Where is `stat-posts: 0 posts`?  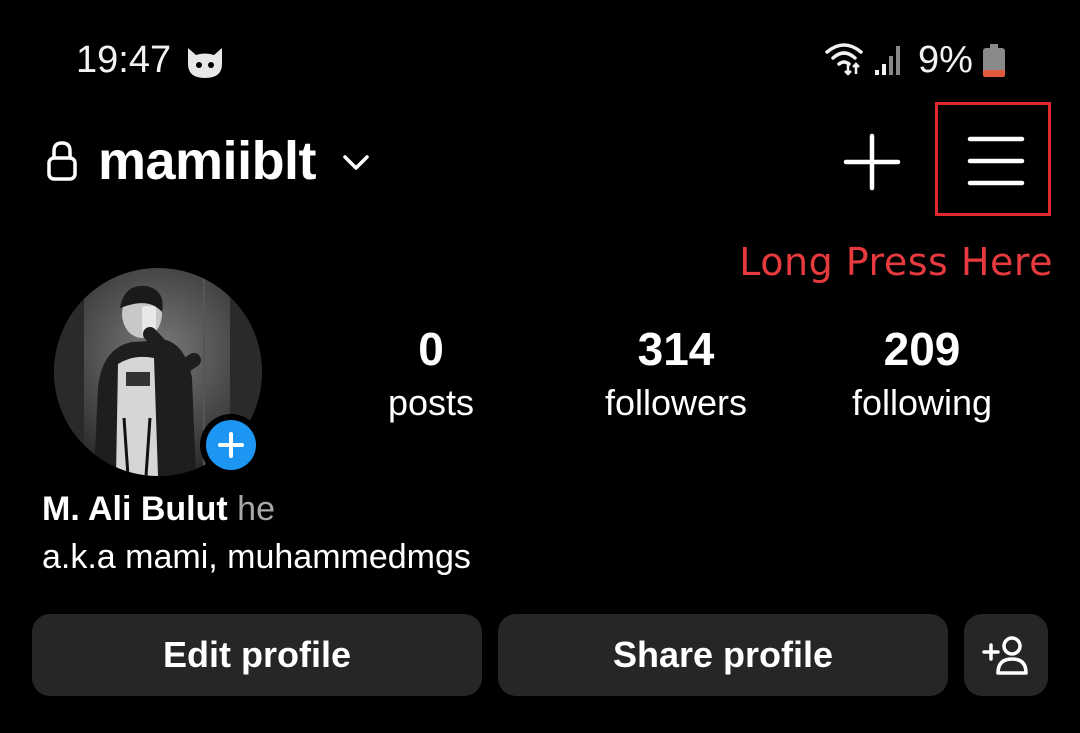
stat-posts: 0 posts is located at coordinates (431, 374).